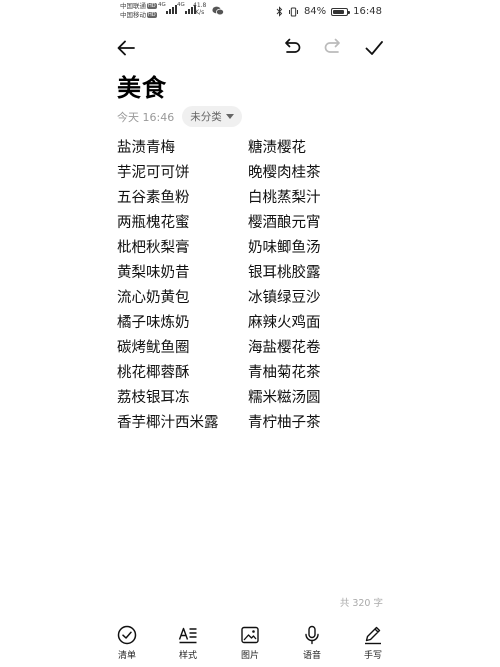 The width and height of the screenshot is (500, 667). I want to click on style-label: 样式, so click(187, 656).